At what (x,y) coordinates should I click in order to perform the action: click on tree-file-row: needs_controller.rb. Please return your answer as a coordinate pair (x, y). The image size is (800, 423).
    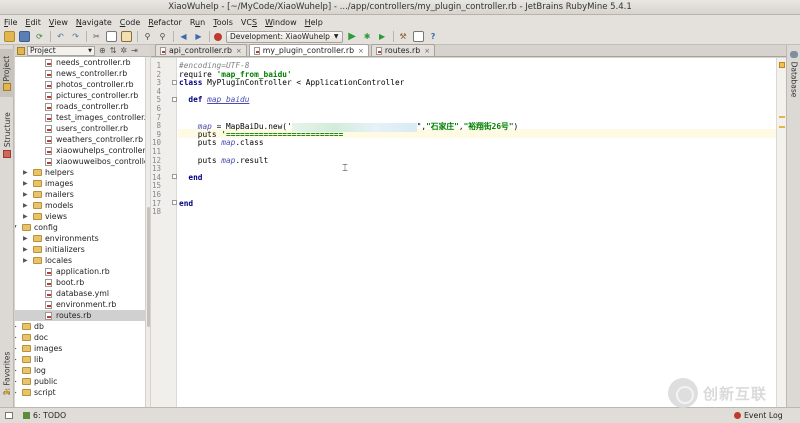
    Looking at the image, I should click on (80, 62).